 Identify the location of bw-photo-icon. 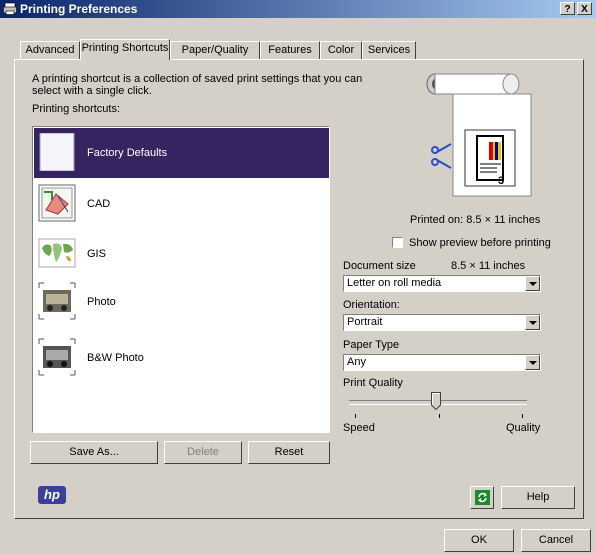
(57, 357).